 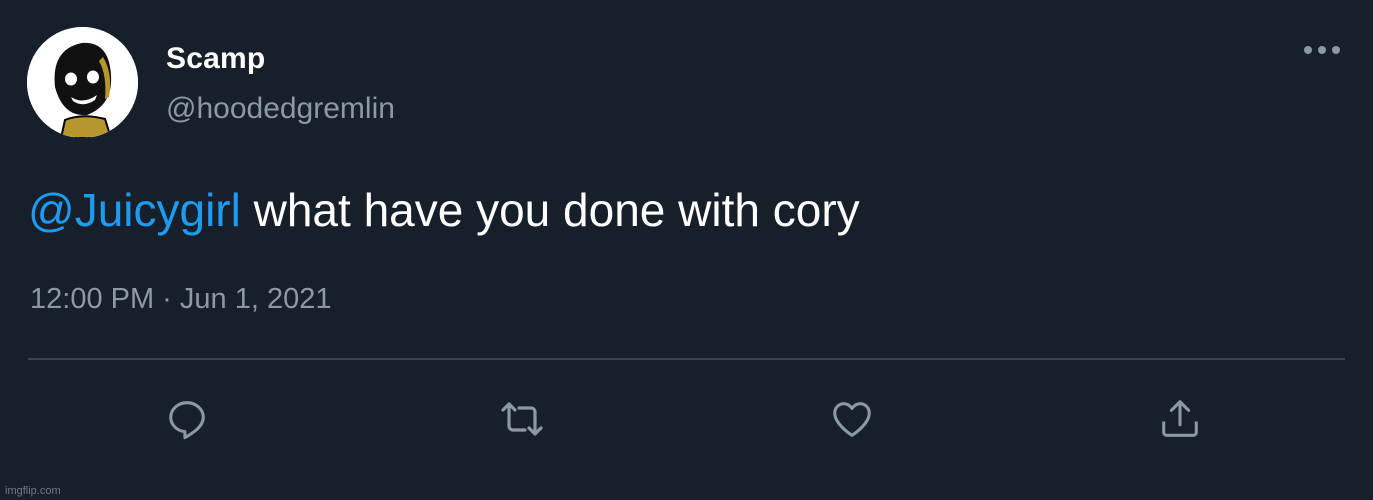 I want to click on tweet-timestamp: 12:00 PM · Jun 1, 2021, so click(x=180, y=299).